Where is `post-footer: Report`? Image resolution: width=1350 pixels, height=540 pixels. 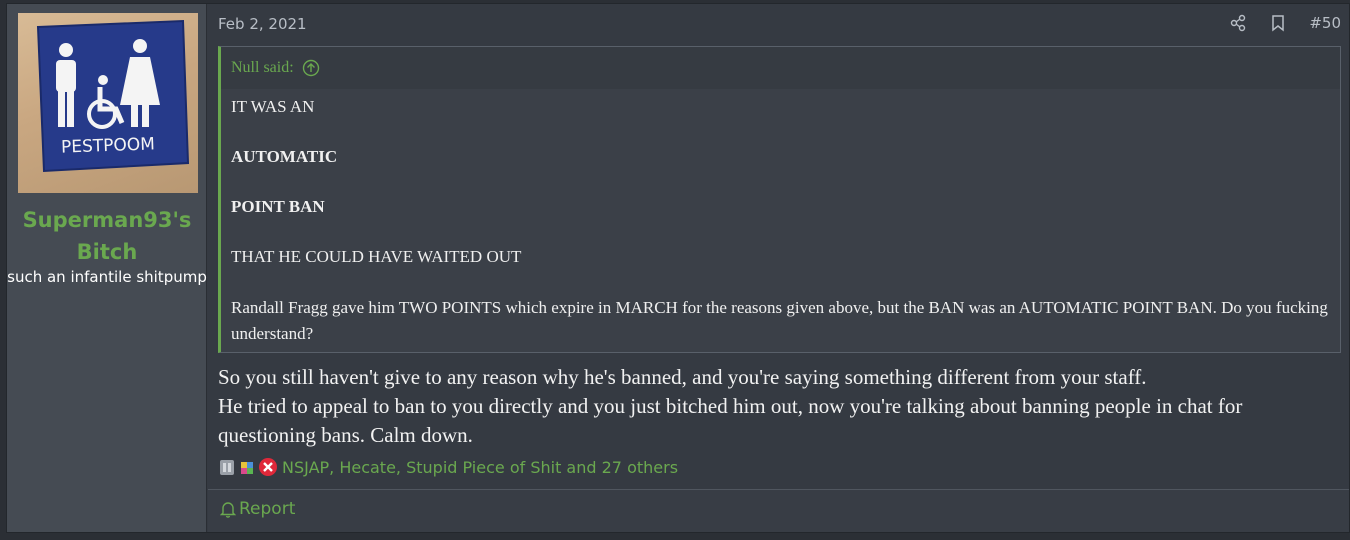 post-footer: Report is located at coordinates (778, 510).